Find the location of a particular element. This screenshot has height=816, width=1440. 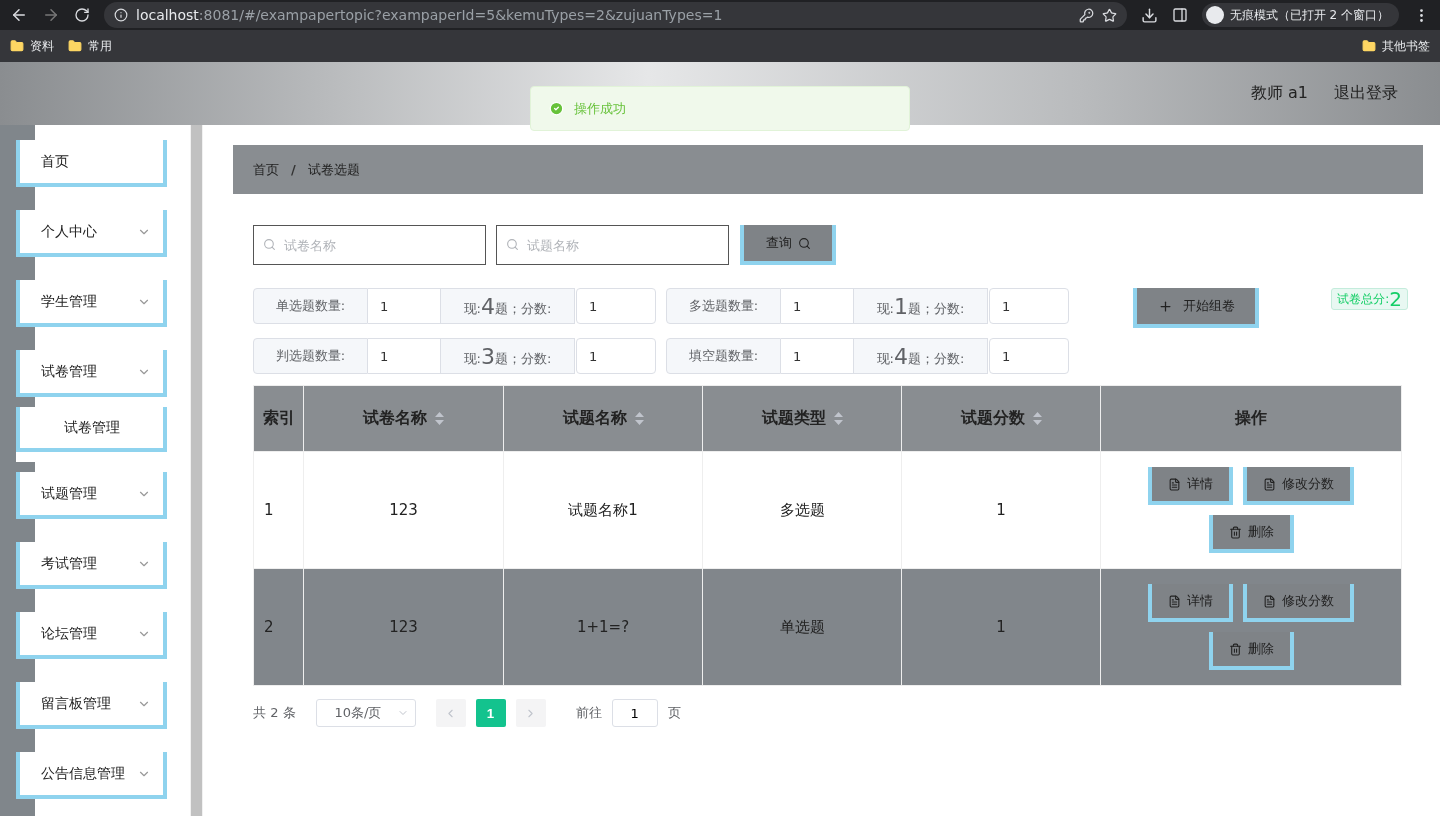

current-count: 现:1题；分数: is located at coordinates (921, 306).